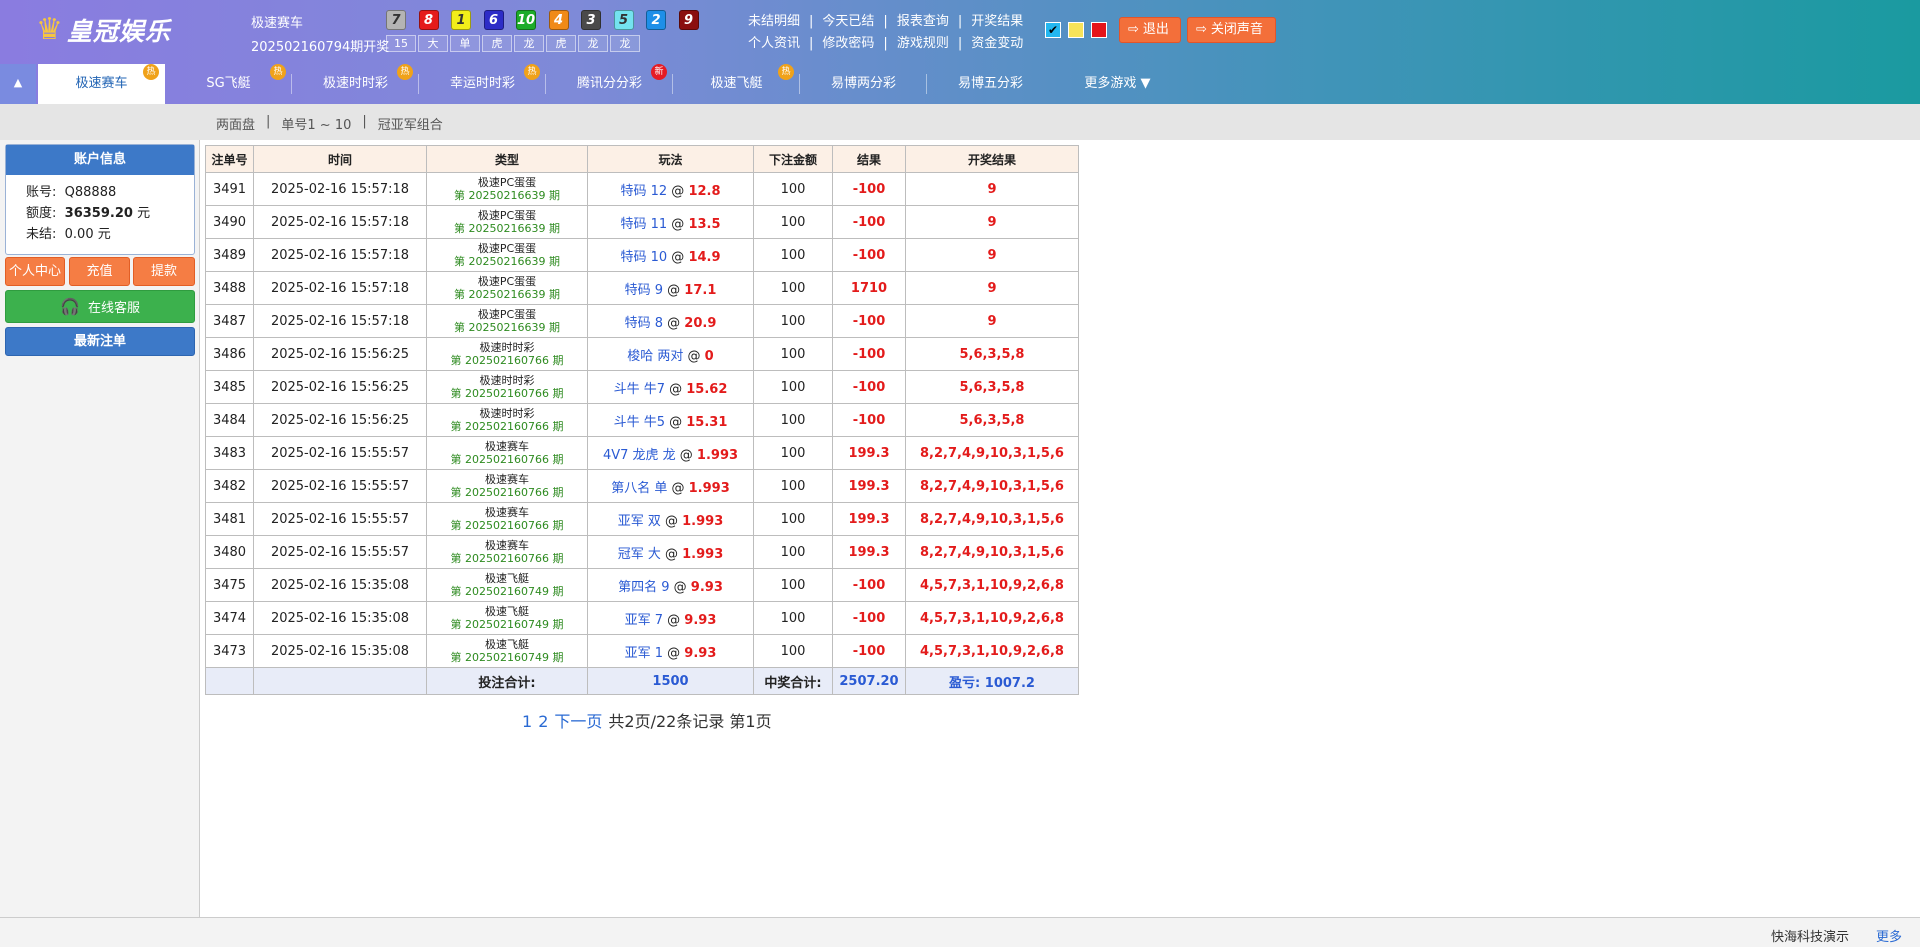  What do you see at coordinates (229, 354) in the screenshot?
I see `bet-id: 3486` at bounding box center [229, 354].